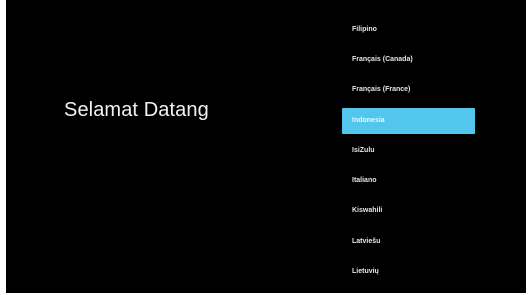 Image resolution: width=530 pixels, height=295 pixels. What do you see at coordinates (408, 272) in the screenshot?
I see `language-option-lietuviu: Lietuvių` at bounding box center [408, 272].